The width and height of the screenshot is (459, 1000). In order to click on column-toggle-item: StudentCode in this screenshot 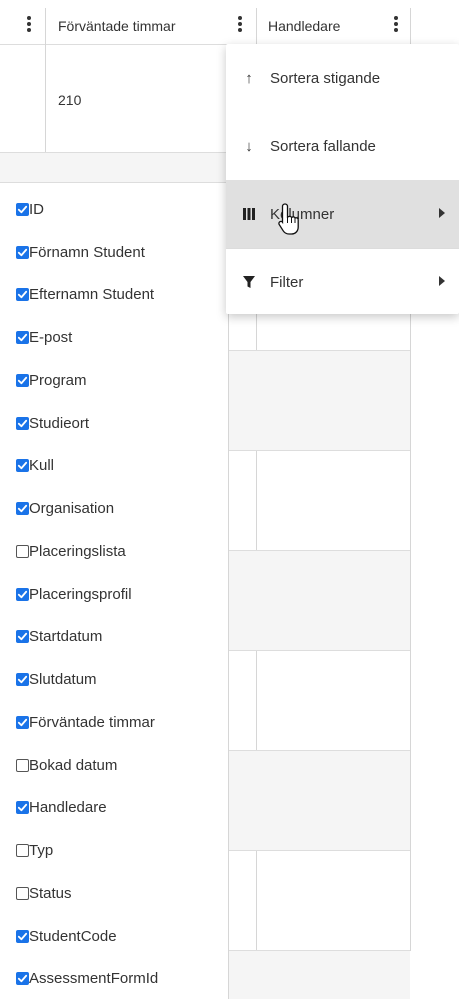, I will do `click(122, 936)`.